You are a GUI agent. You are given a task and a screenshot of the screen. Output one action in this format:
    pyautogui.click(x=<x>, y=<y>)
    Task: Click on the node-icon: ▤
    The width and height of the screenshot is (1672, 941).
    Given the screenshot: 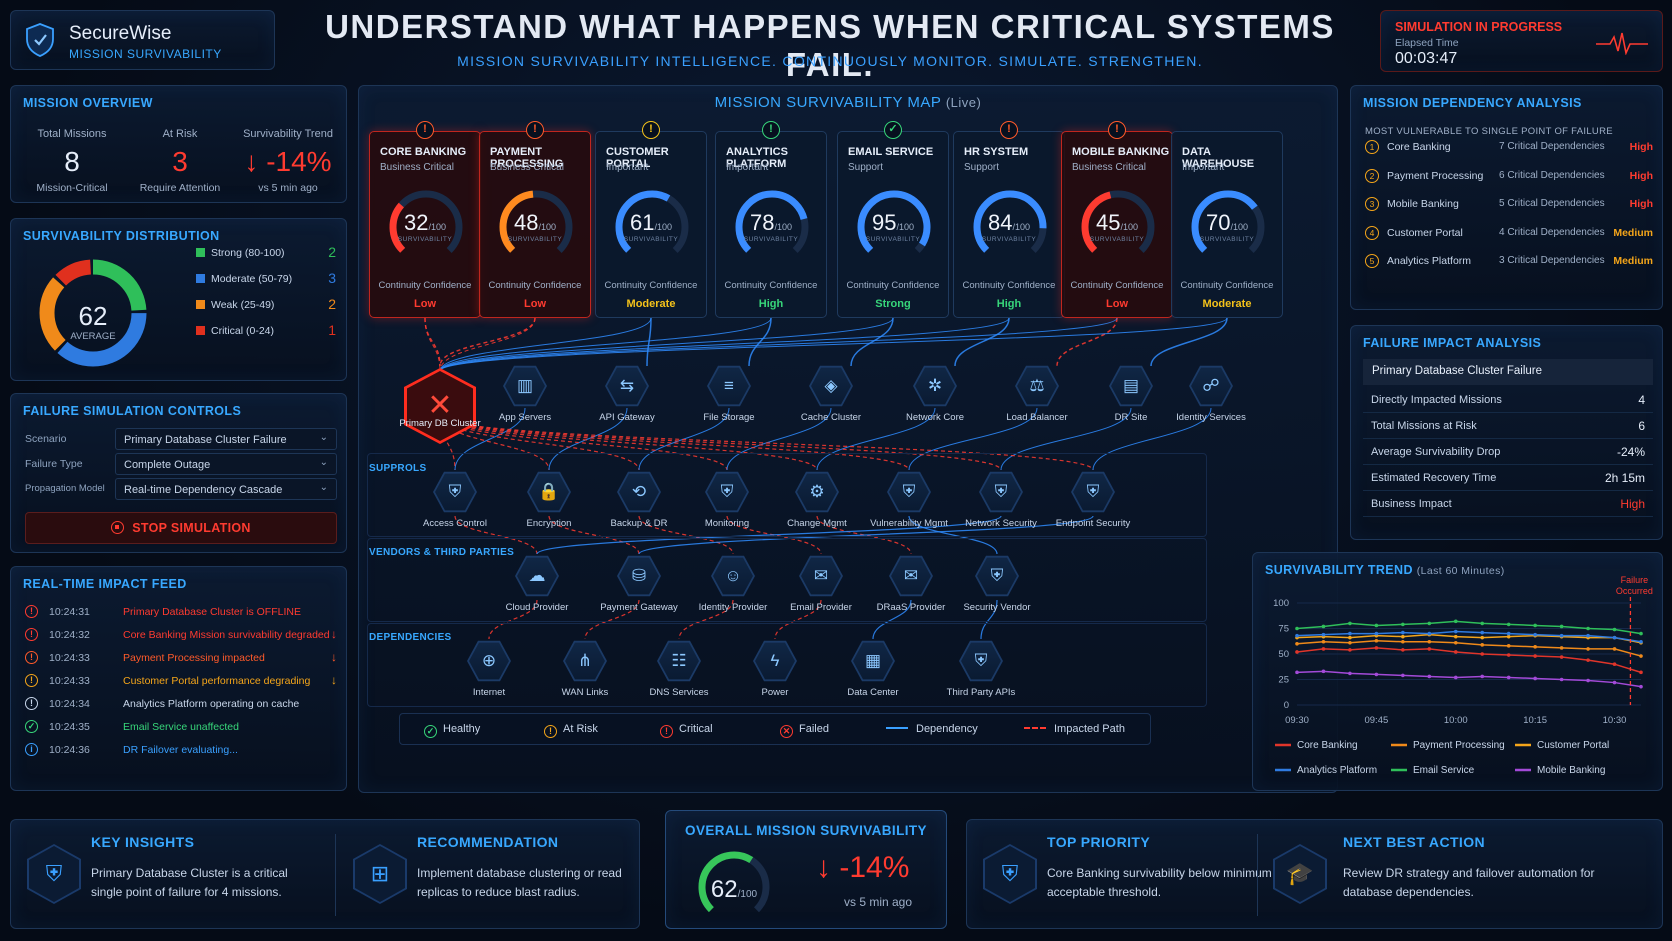 What is the action you would take?
    pyautogui.click(x=1131, y=386)
    